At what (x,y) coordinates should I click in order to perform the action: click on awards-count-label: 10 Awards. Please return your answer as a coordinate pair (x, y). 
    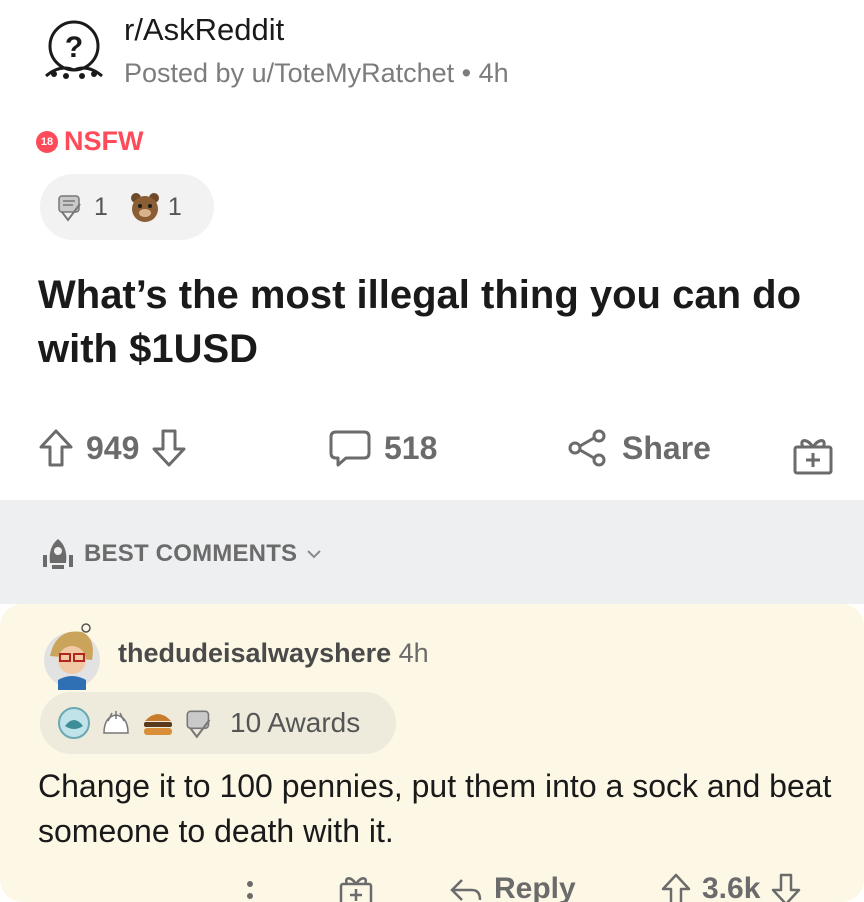
    Looking at the image, I should click on (295, 722).